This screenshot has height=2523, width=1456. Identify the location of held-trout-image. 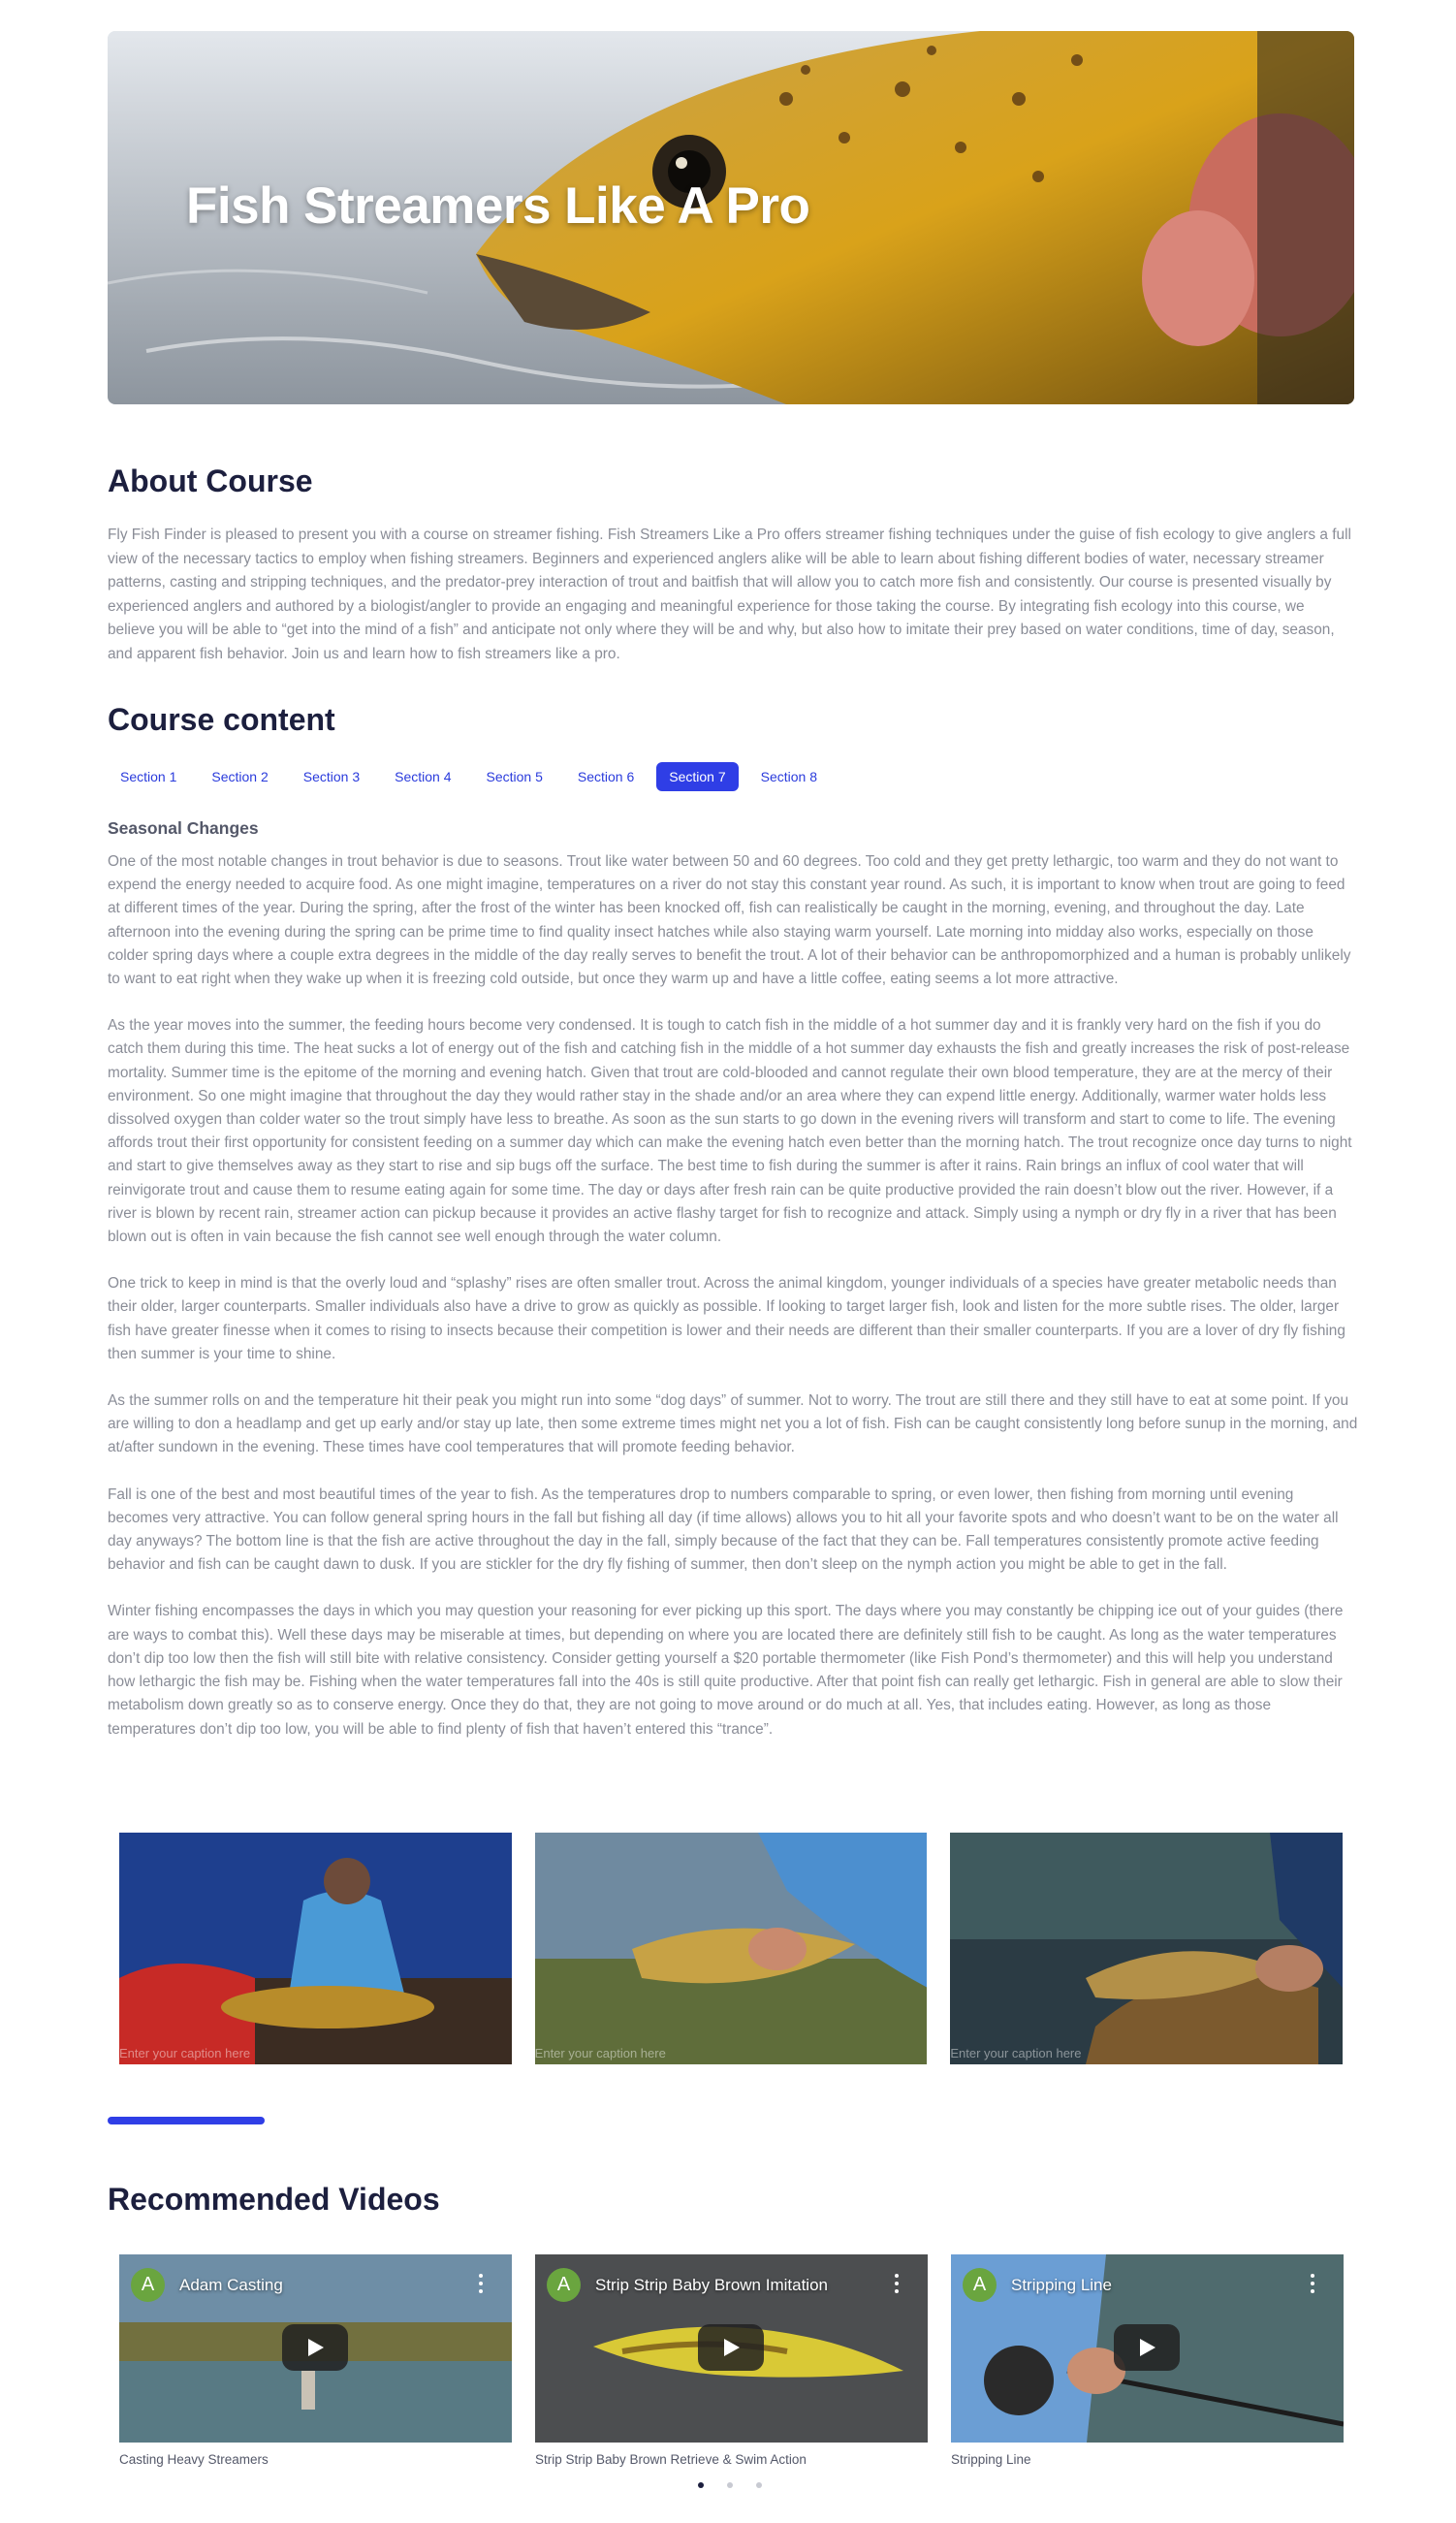
(731, 1948).